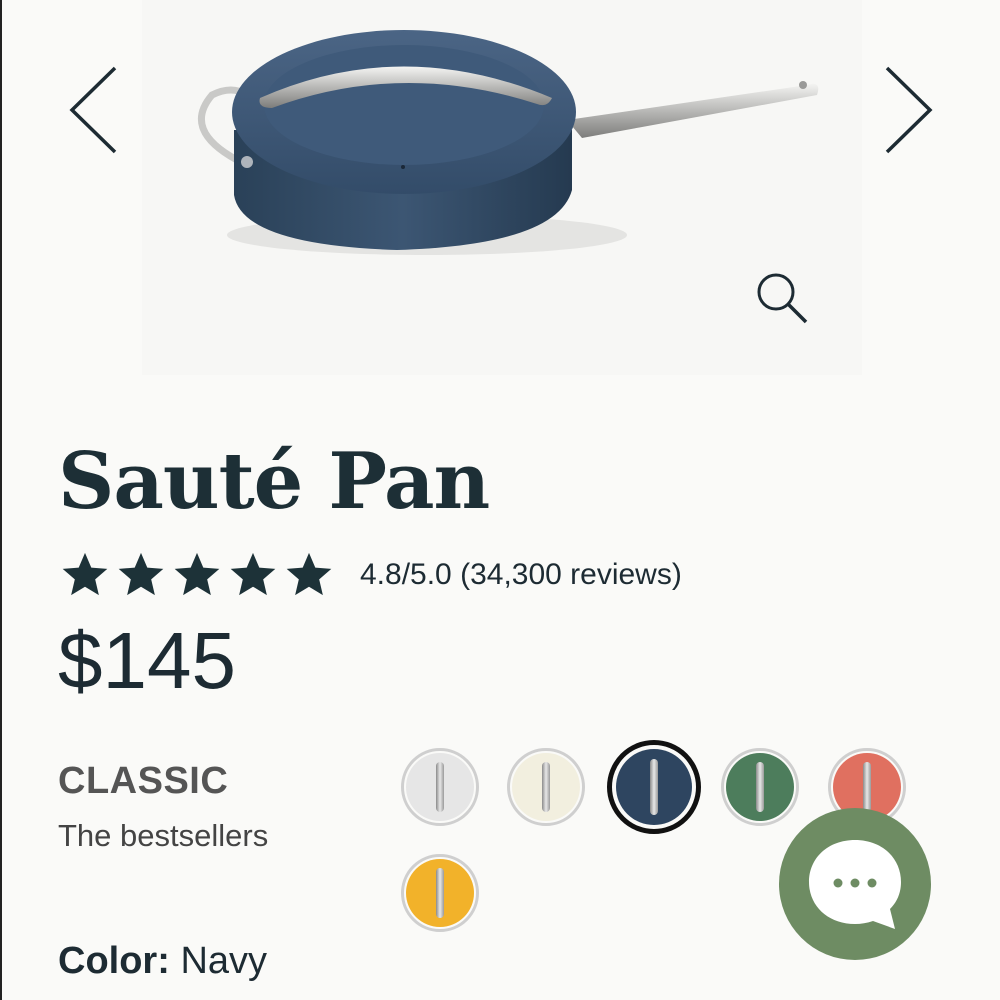 Image resolution: width=1000 pixels, height=1000 pixels. Describe the element at coordinates (93, 110) in the screenshot. I see `chevron-left-icon` at that location.